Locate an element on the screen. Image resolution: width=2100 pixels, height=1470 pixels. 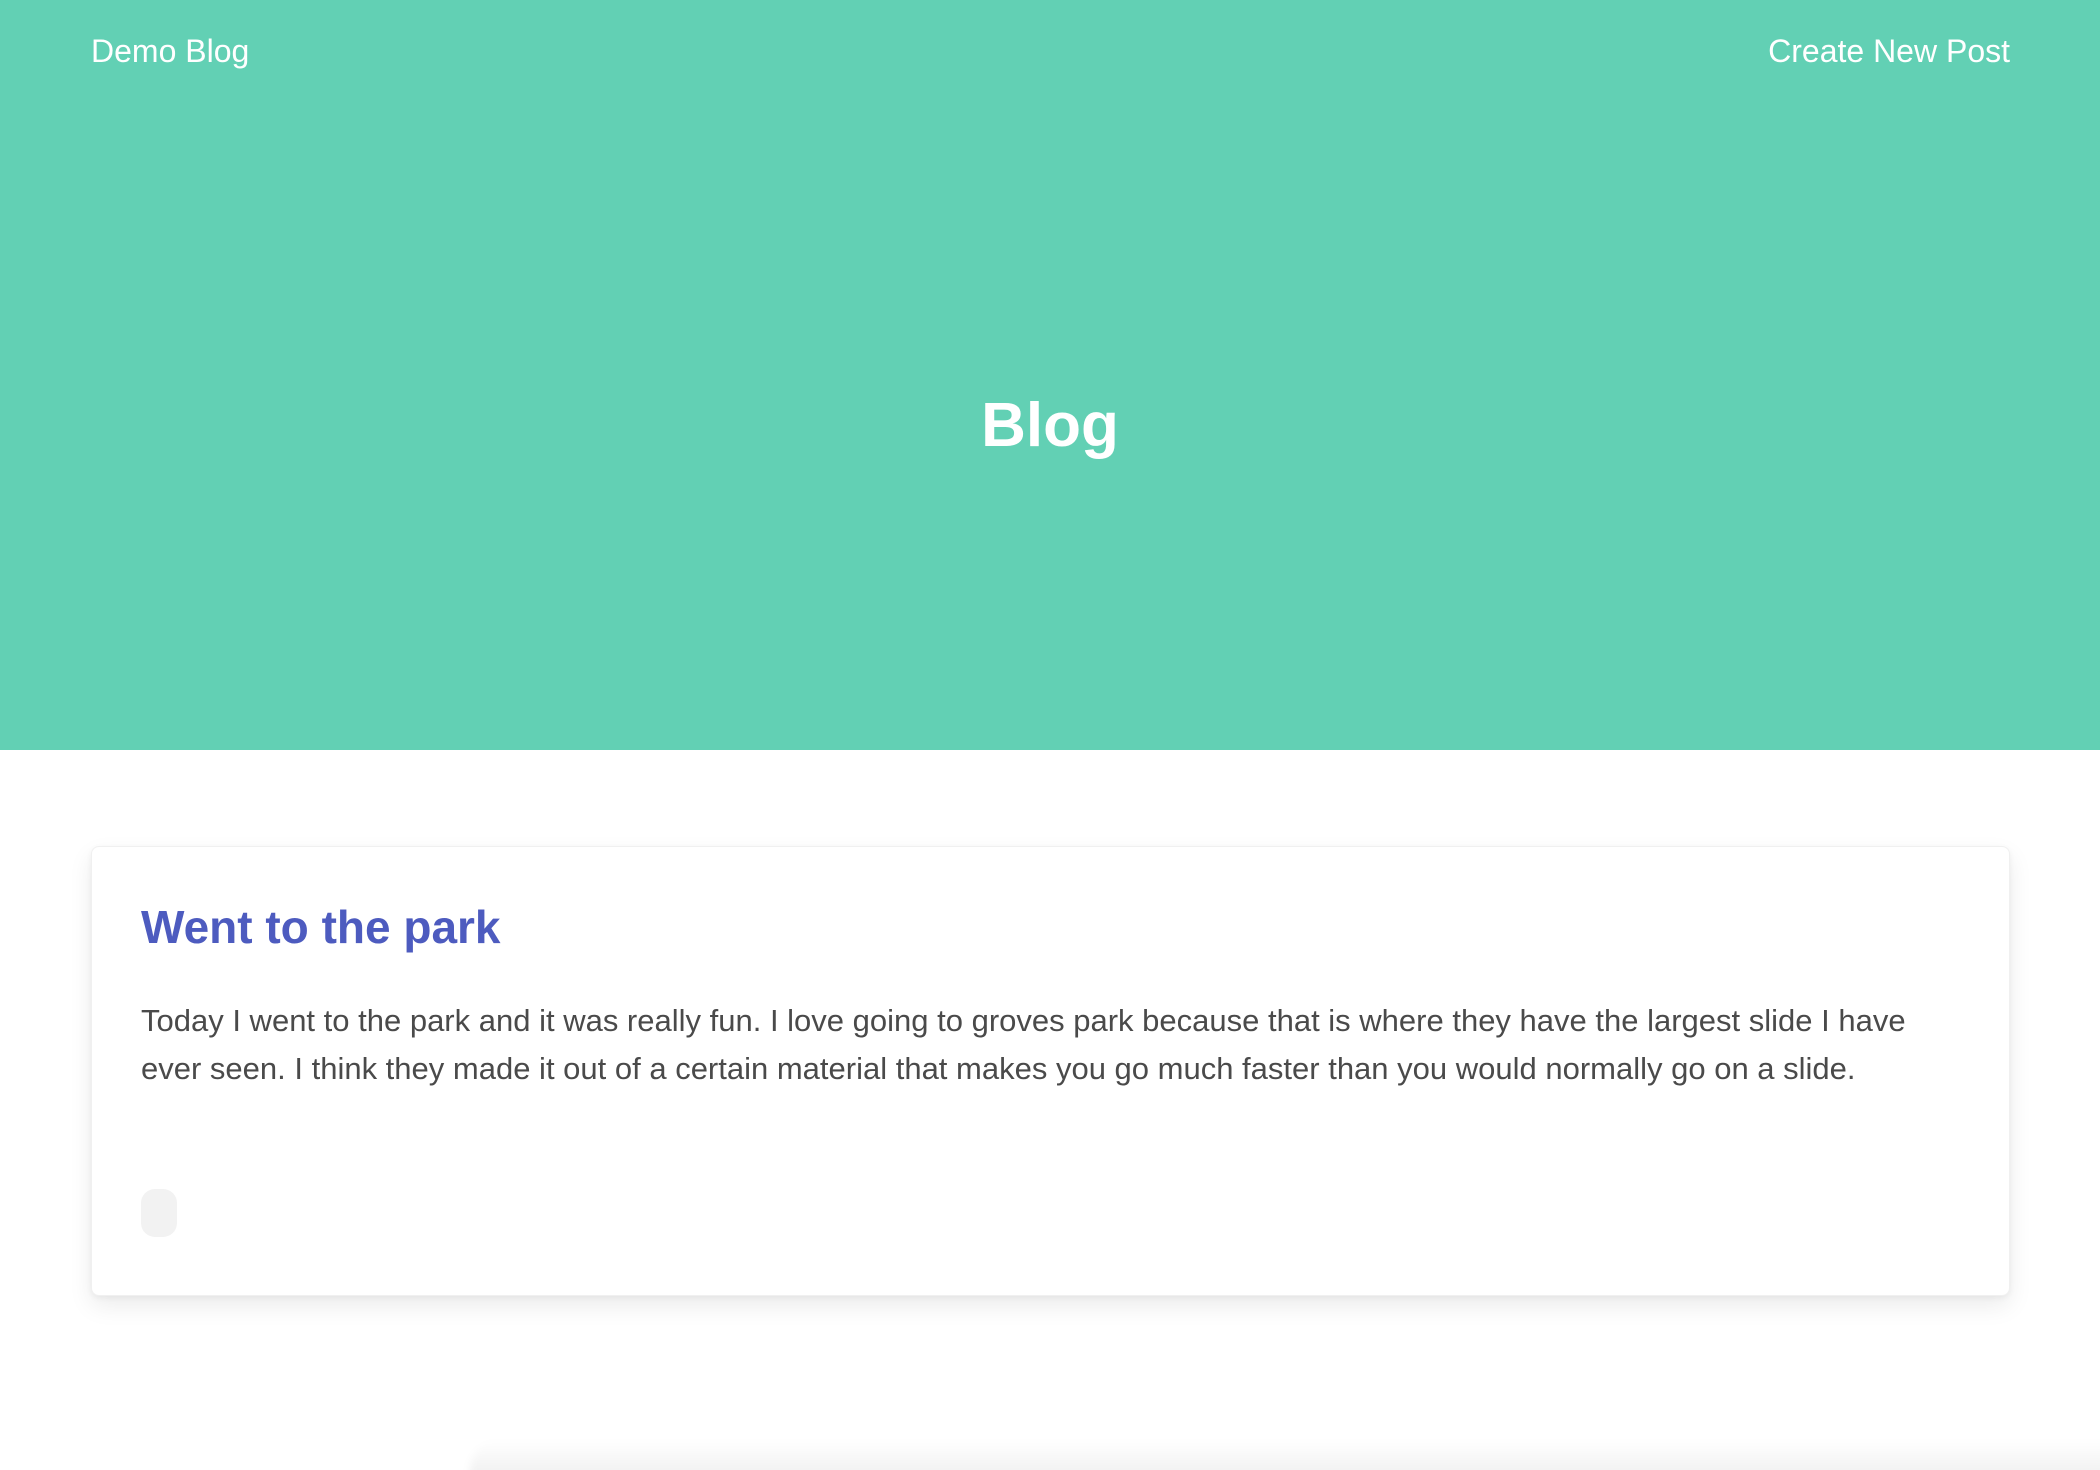
post-tag-badge is located at coordinates (159, 1213).